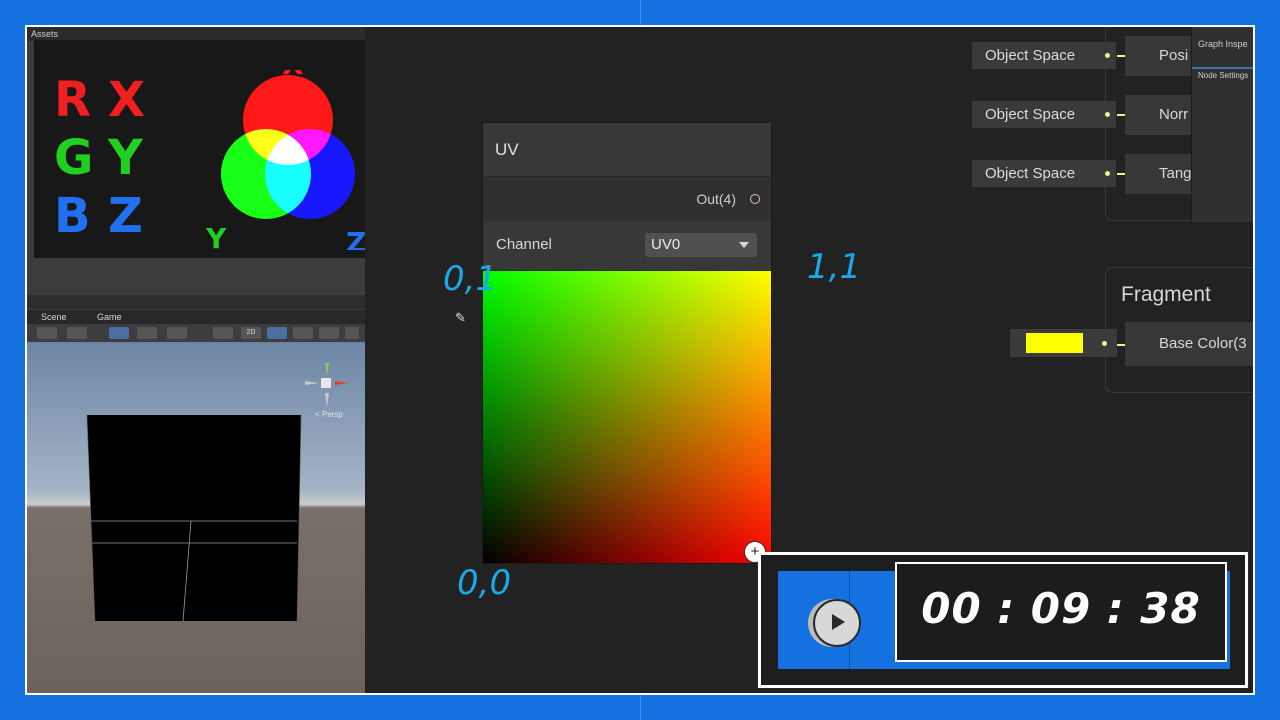 This screenshot has height=720, width=1280. What do you see at coordinates (196, 333) in the screenshot?
I see `scene-toolbar: 2D` at bounding box center [196, 333].